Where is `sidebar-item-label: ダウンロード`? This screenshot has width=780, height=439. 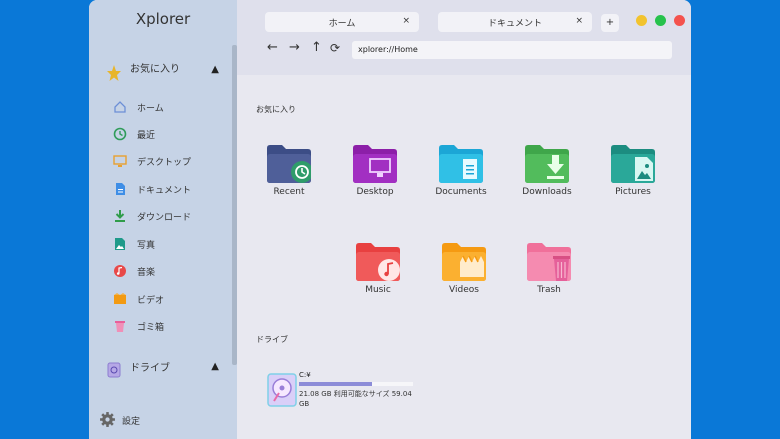 sidebar-item-label: ダウンロード is located at coordinates (164, 218).